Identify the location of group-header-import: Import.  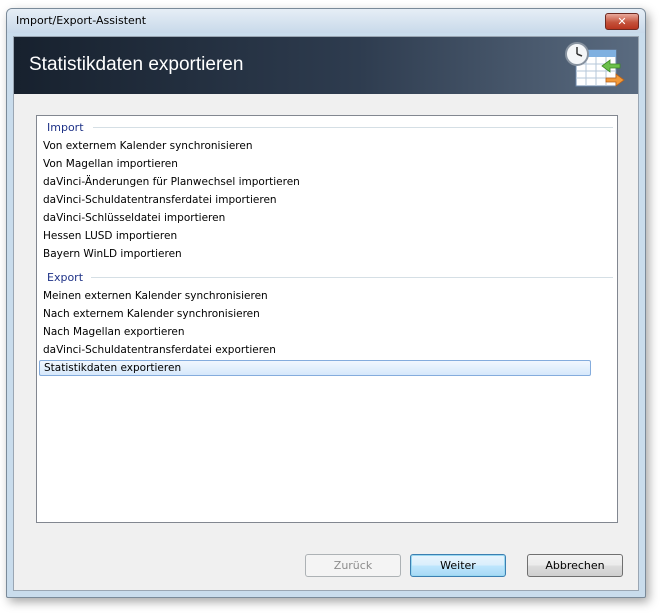
(65, 127).